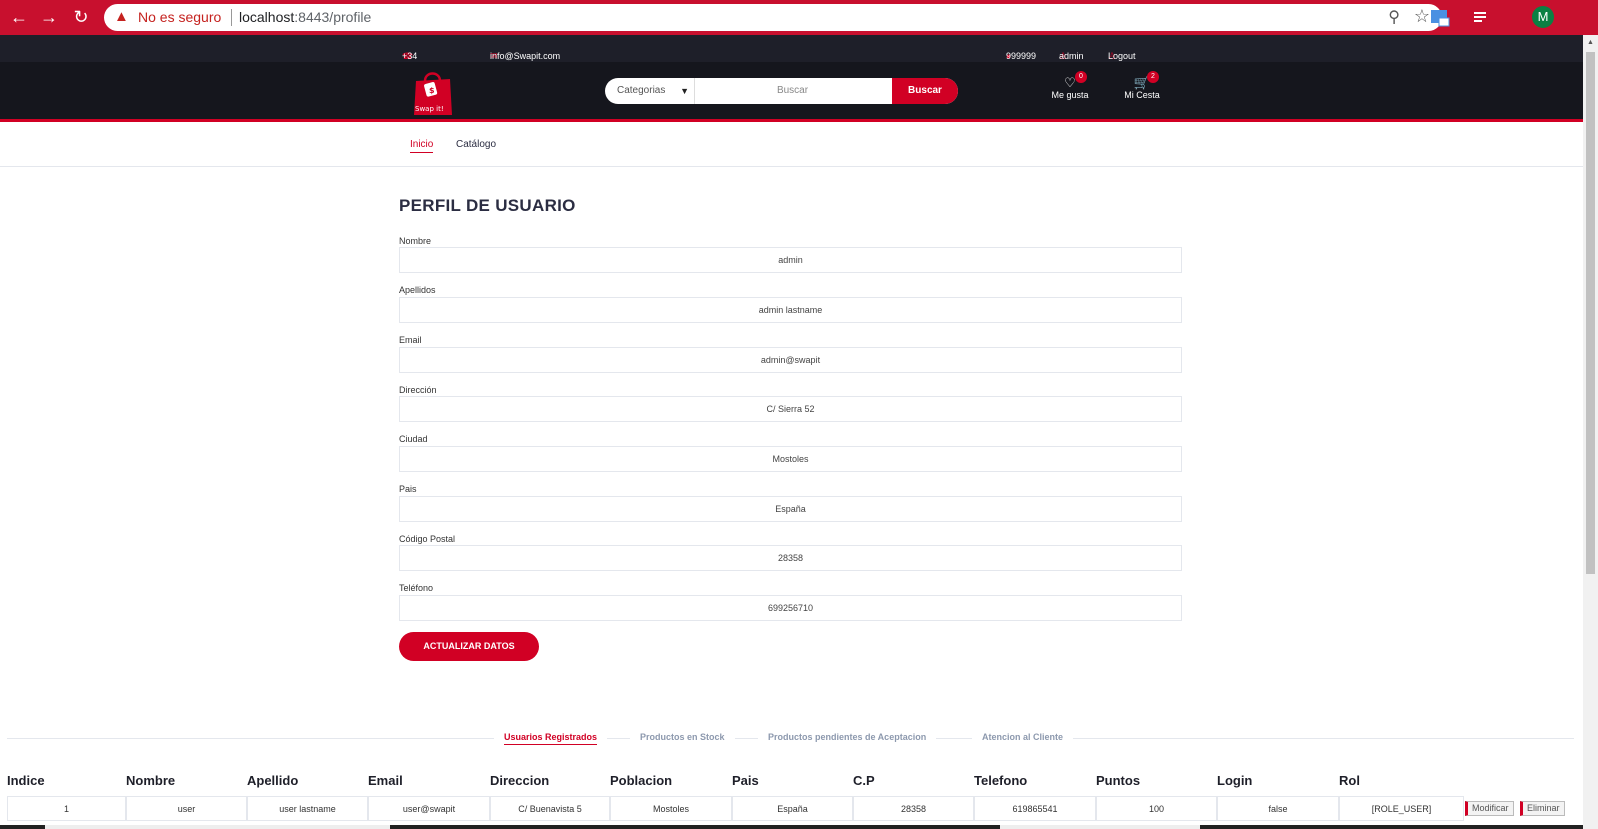  What do you see at coordinates (1440, 18) in the screenshot?
I see `extension-icon` at bounding box center [1440, 18].